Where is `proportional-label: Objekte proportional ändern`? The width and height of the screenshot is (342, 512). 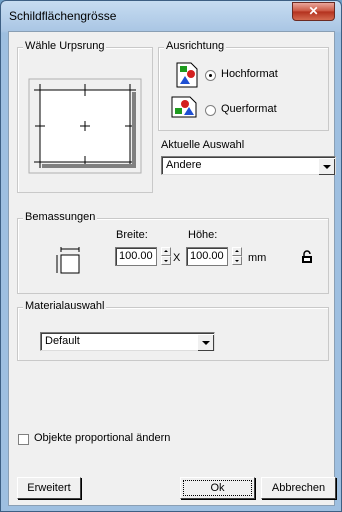 proportional-label: Objekte proportional ändern is located at coordinates (102, 438).